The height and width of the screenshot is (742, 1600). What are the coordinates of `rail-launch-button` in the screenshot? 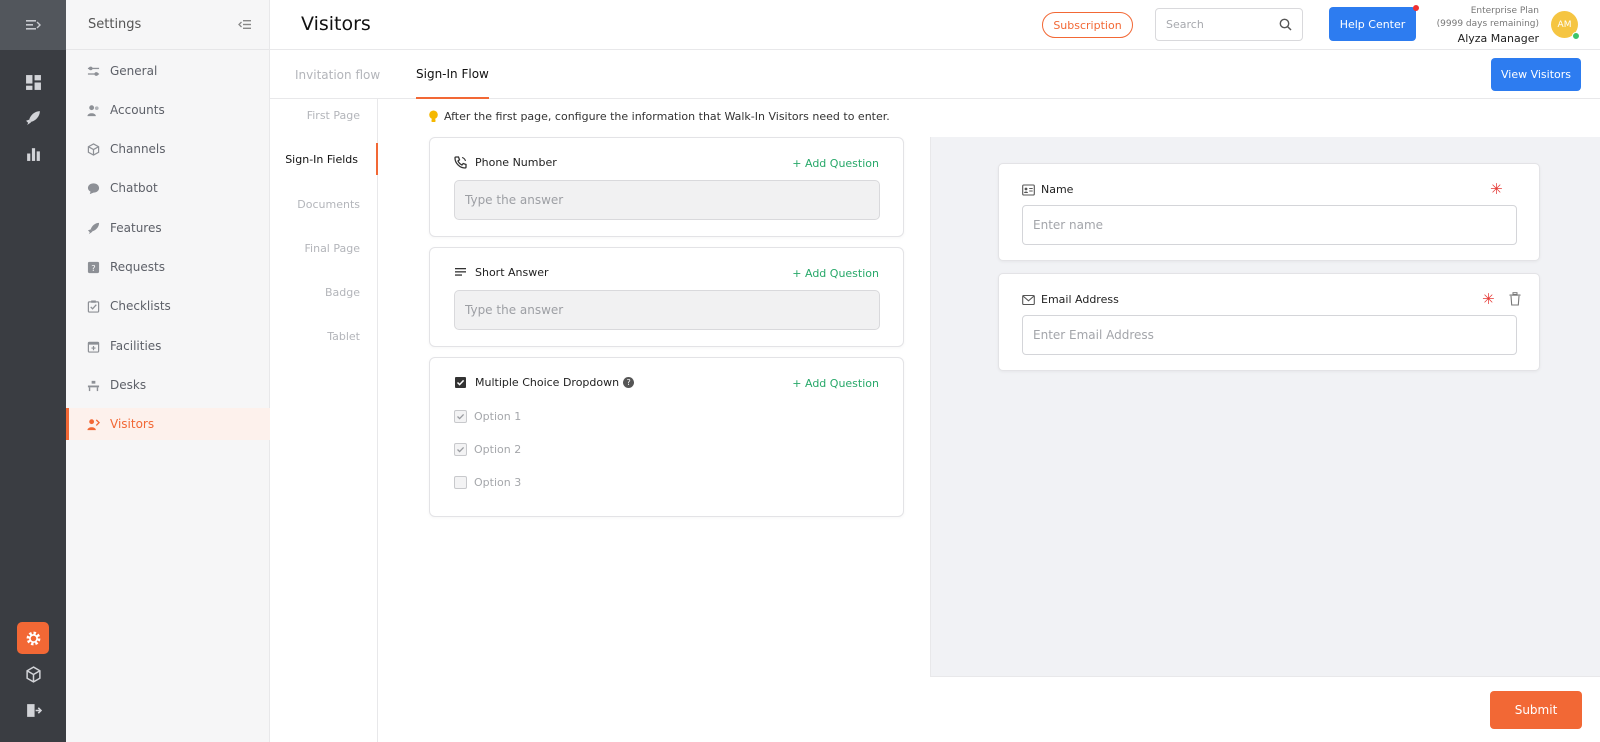 It's located at (33, 117).